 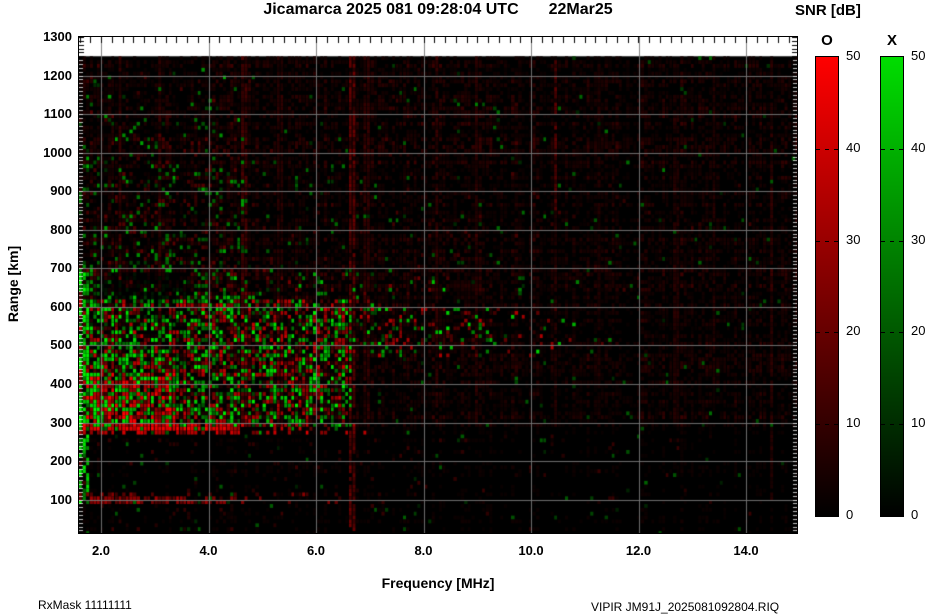 I want to click on x-tick-label: 8.0, so click(x=423, y=550).